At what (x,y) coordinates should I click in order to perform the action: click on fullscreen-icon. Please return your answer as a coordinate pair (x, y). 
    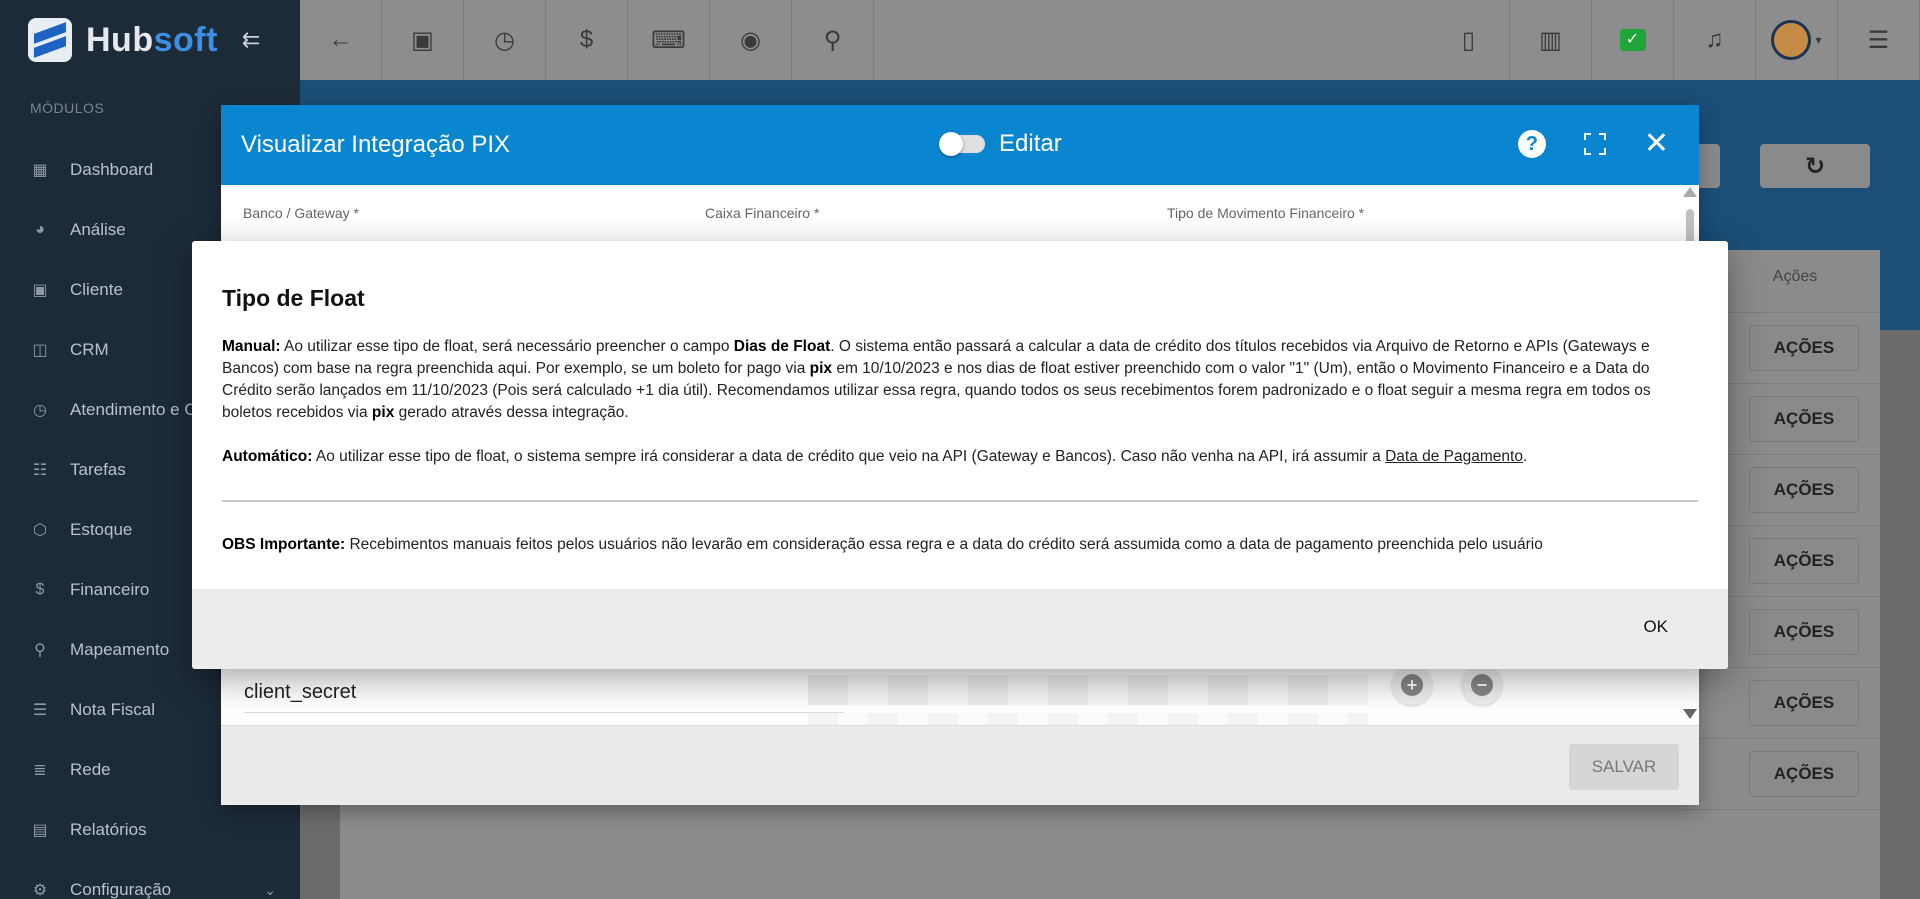
    Looking at the image, I should click on (1594, 144).